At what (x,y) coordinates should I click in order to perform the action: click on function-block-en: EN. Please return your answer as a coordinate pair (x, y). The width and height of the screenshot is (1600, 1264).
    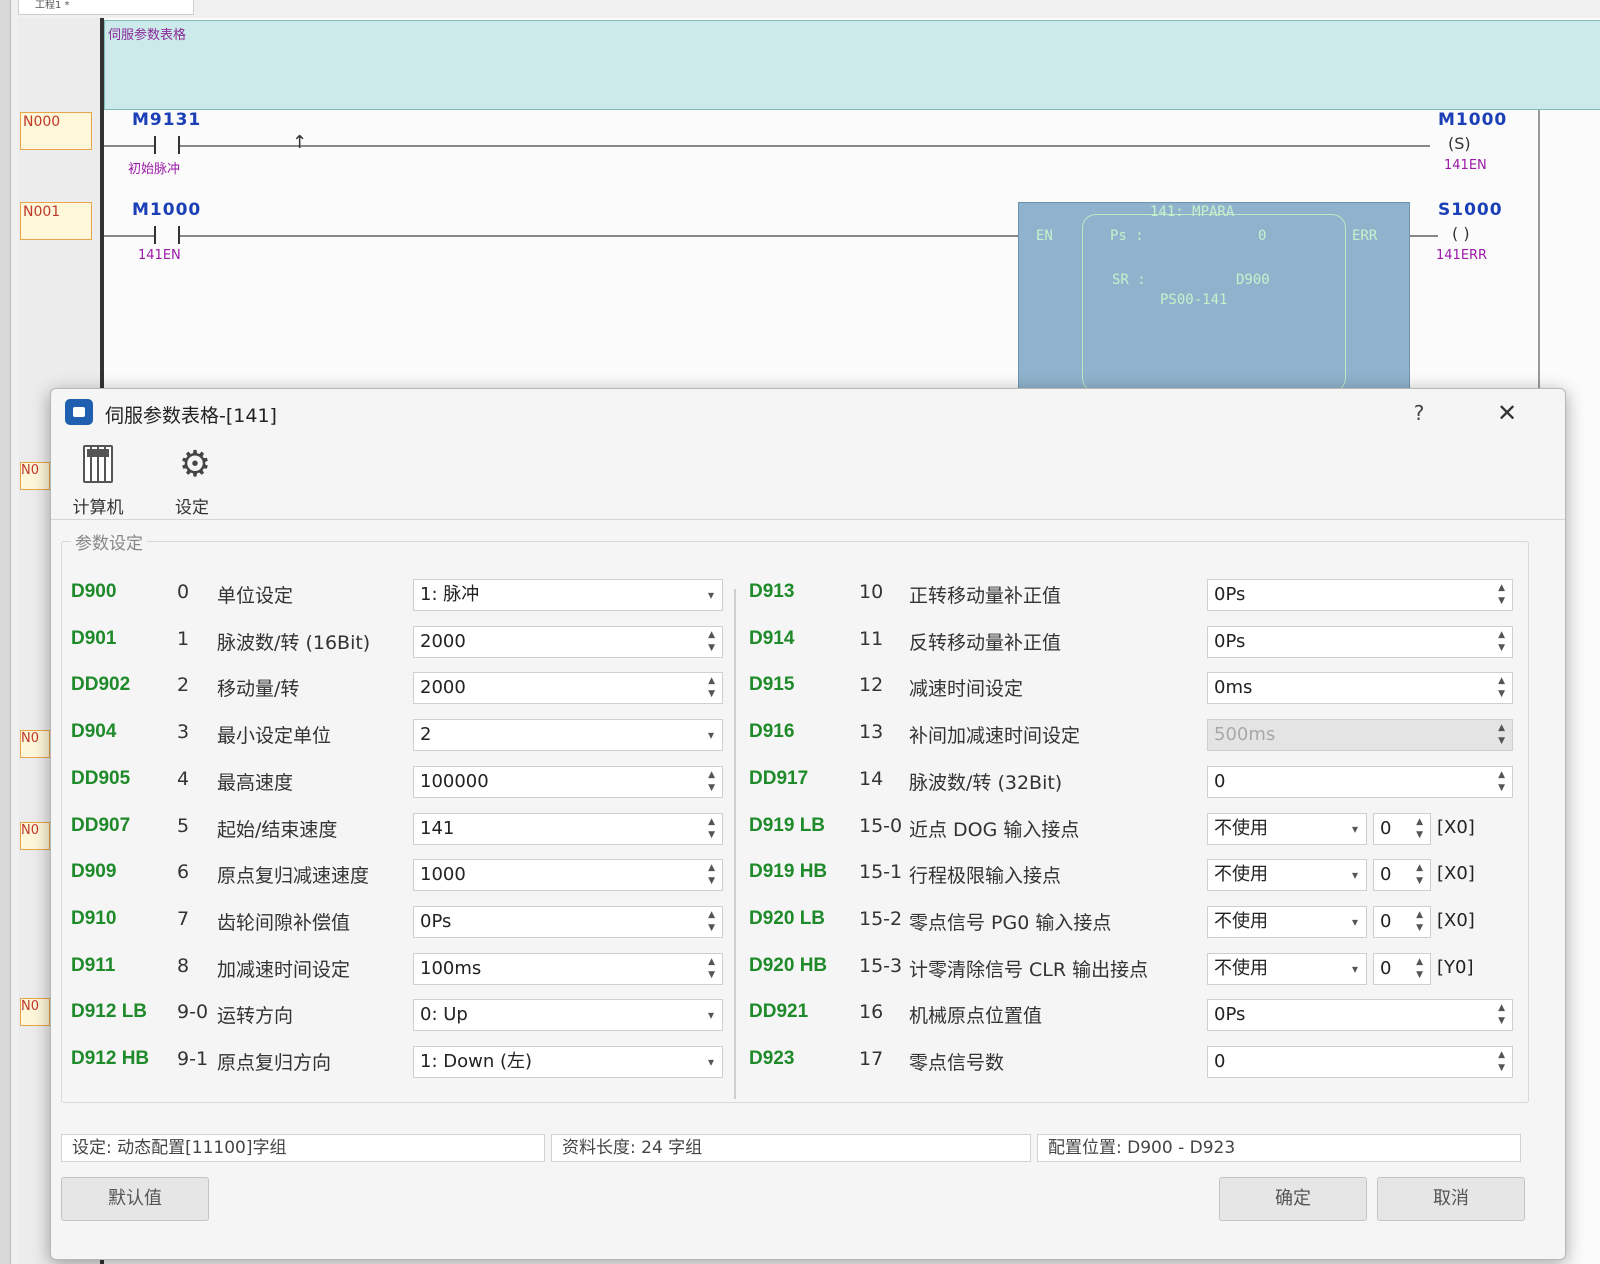
    Looking at the image, I should click on (1044, 236).